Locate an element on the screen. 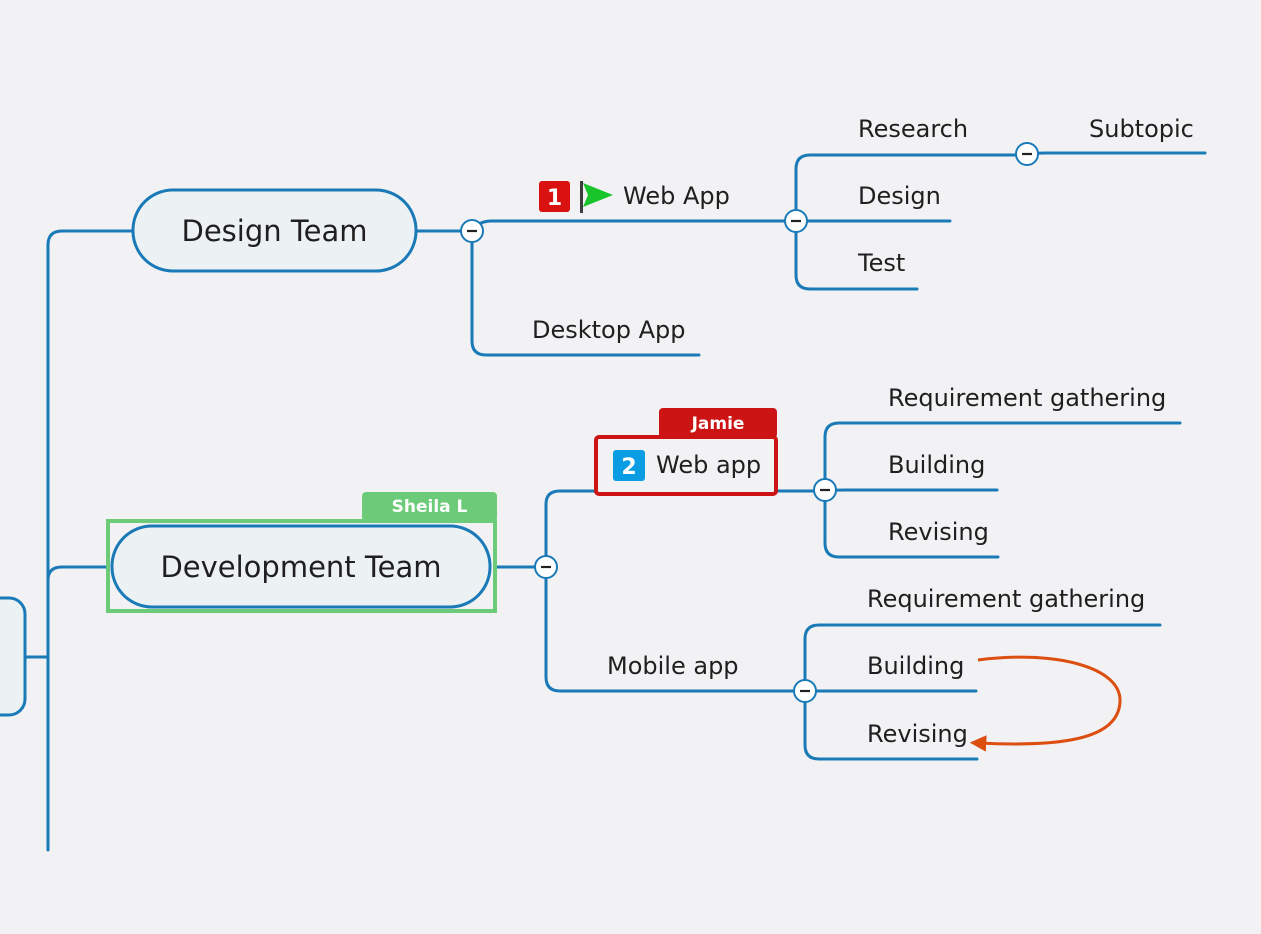 This screenshot has width=1261, height=934. dev-web-revising-label: Revising is located at coordinates (938, 532).